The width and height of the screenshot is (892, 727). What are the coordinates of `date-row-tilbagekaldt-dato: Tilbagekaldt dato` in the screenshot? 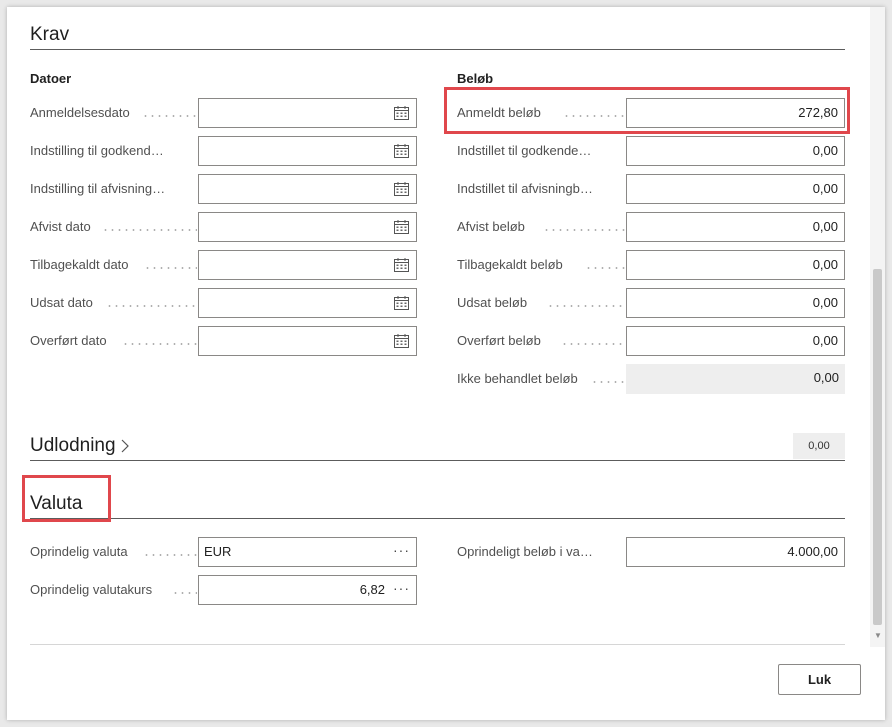 It's located at (225, 265).